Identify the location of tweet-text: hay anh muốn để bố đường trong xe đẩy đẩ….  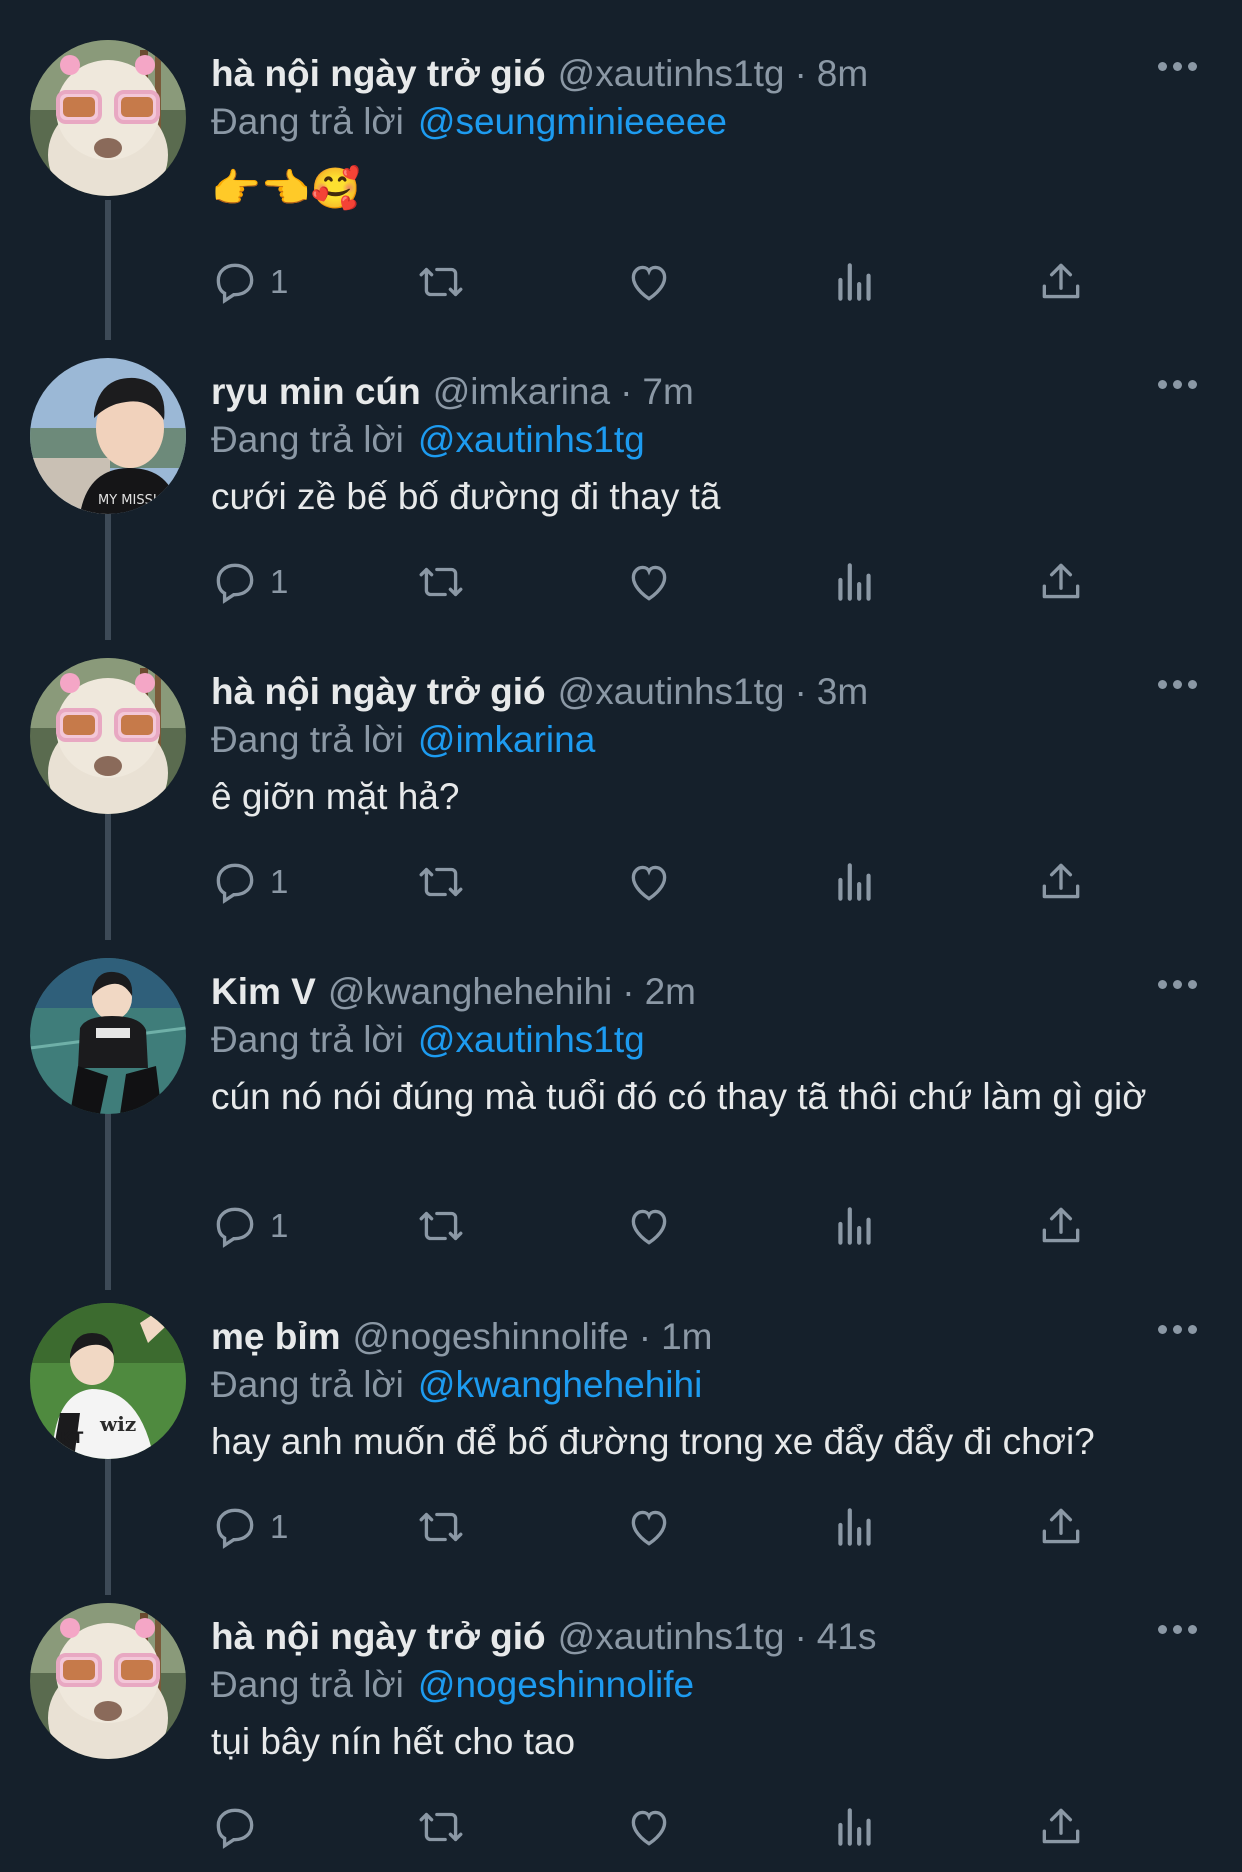
(653, 1441).